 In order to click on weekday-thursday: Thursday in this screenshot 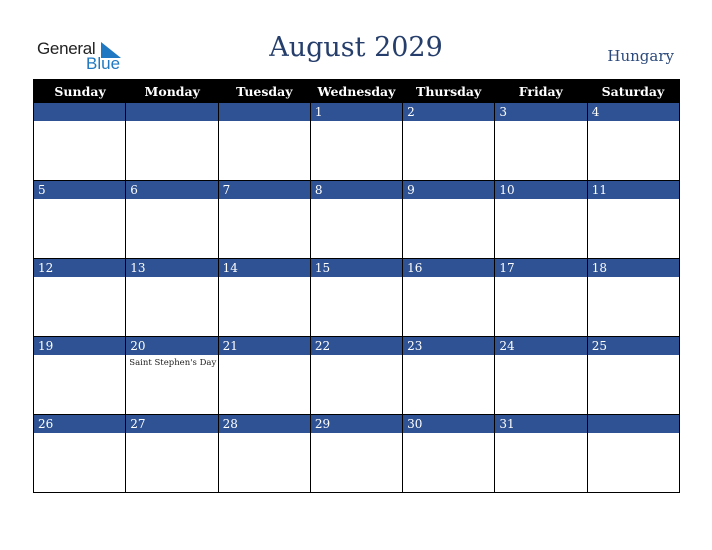, I will do `click(449, 91)`.